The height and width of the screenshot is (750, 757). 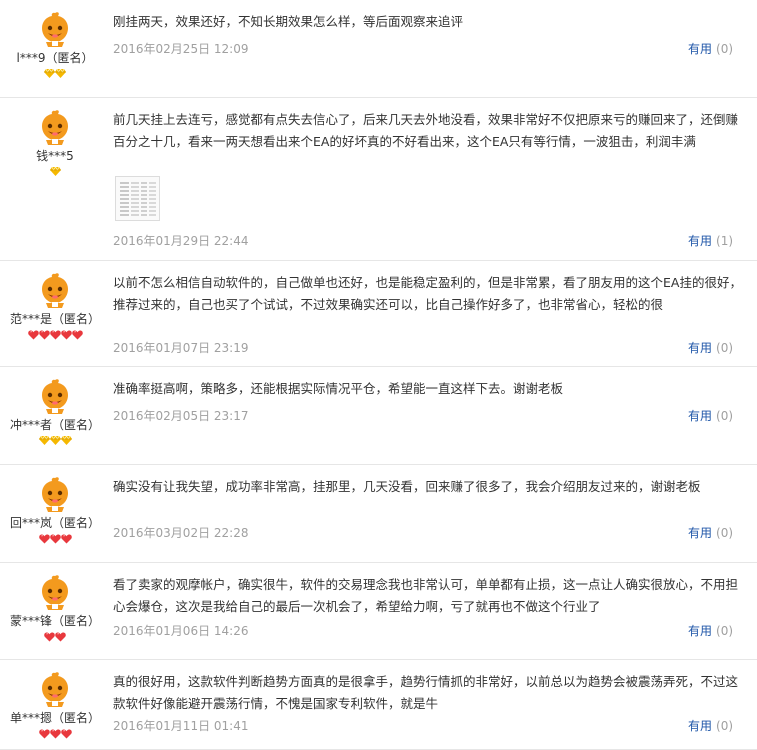 I want to click on reviewer-info: 冲***者（匿名）, so click(x=55, y=411).